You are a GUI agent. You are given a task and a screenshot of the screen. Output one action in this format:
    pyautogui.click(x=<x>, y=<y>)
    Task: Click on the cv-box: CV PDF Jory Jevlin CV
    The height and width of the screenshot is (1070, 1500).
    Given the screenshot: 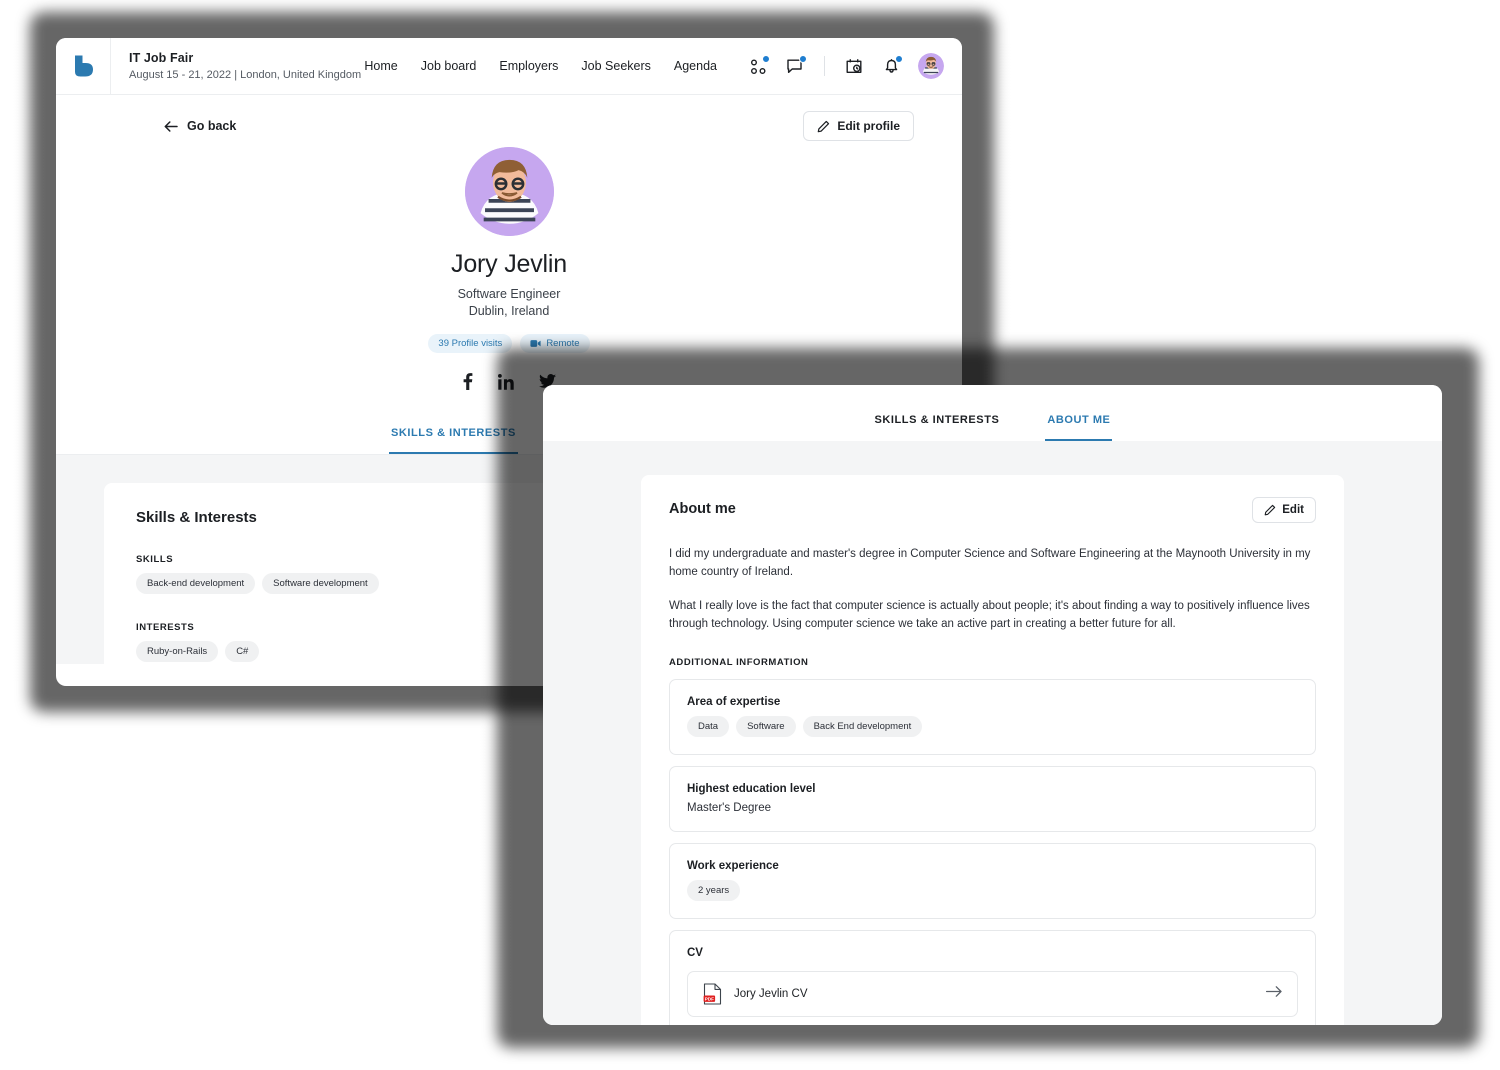 What is the action you would take?
    pyautogui.click(x=992, y=977)
    